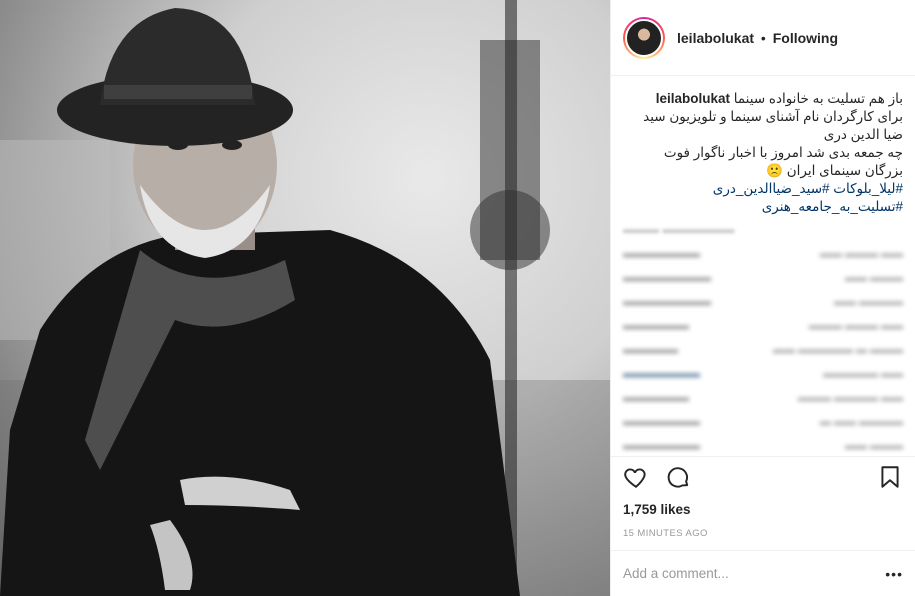  Describe the element at coordinates (894, 574) in the screenshot. I see `more-options-icon: •••` at that location.